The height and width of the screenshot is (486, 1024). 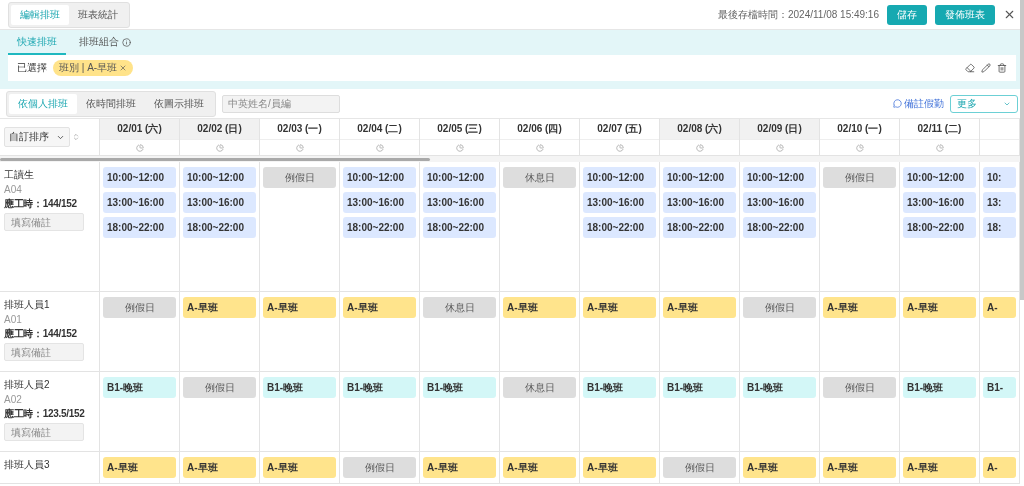 What do you see at coordinates (93, 68) in the screenshot?
I see `filter-chip: 班別 | A-早班` at bounding box center [93, 68].